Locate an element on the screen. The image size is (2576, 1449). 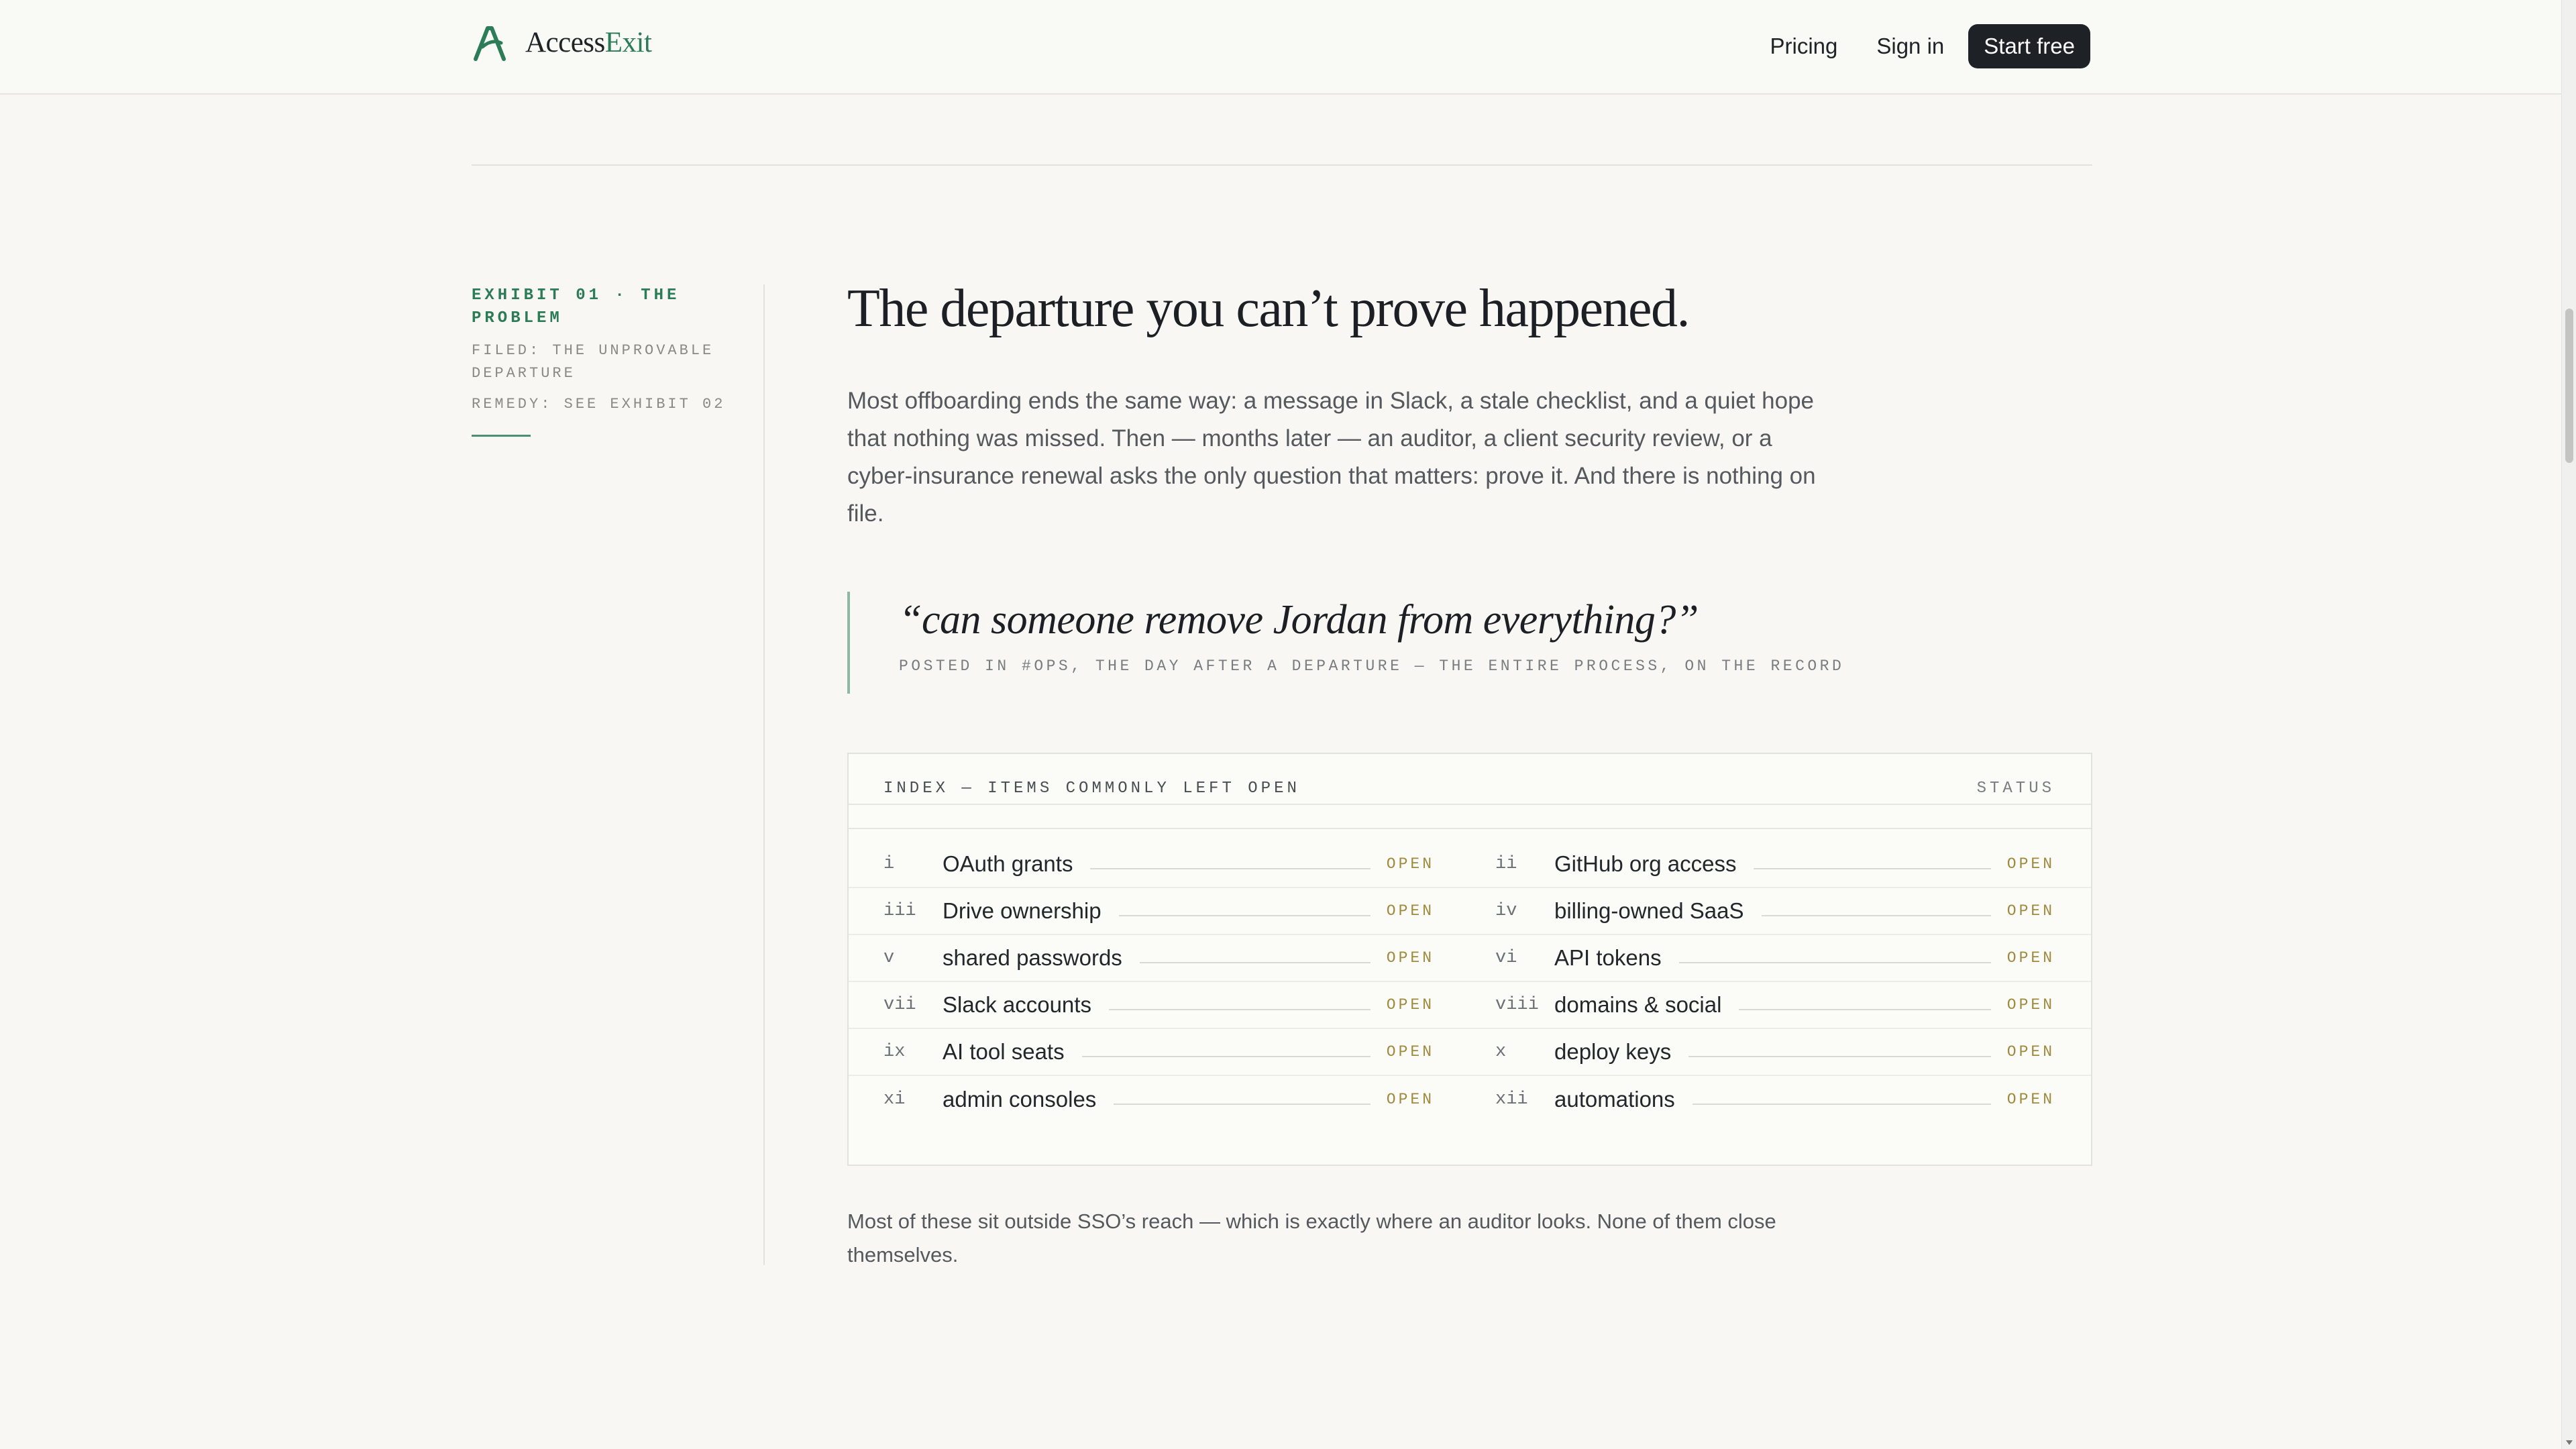
index-row: i OAuth grants OPEN ii GitHub org access OPEN is located at coordinates (1470, 864).